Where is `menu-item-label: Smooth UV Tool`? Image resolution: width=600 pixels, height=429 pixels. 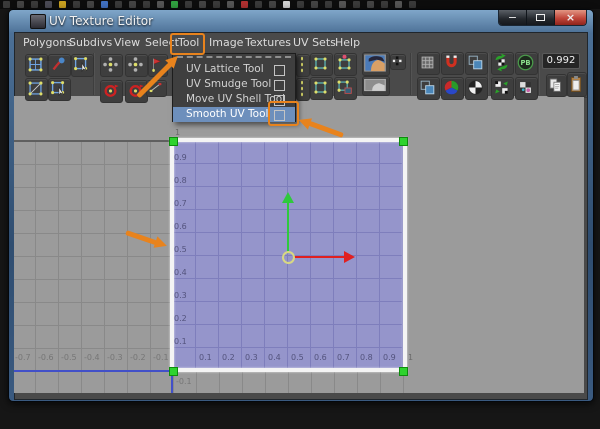
menu-item-label: Smooth UV Tool is located at coordinates (227, 114).